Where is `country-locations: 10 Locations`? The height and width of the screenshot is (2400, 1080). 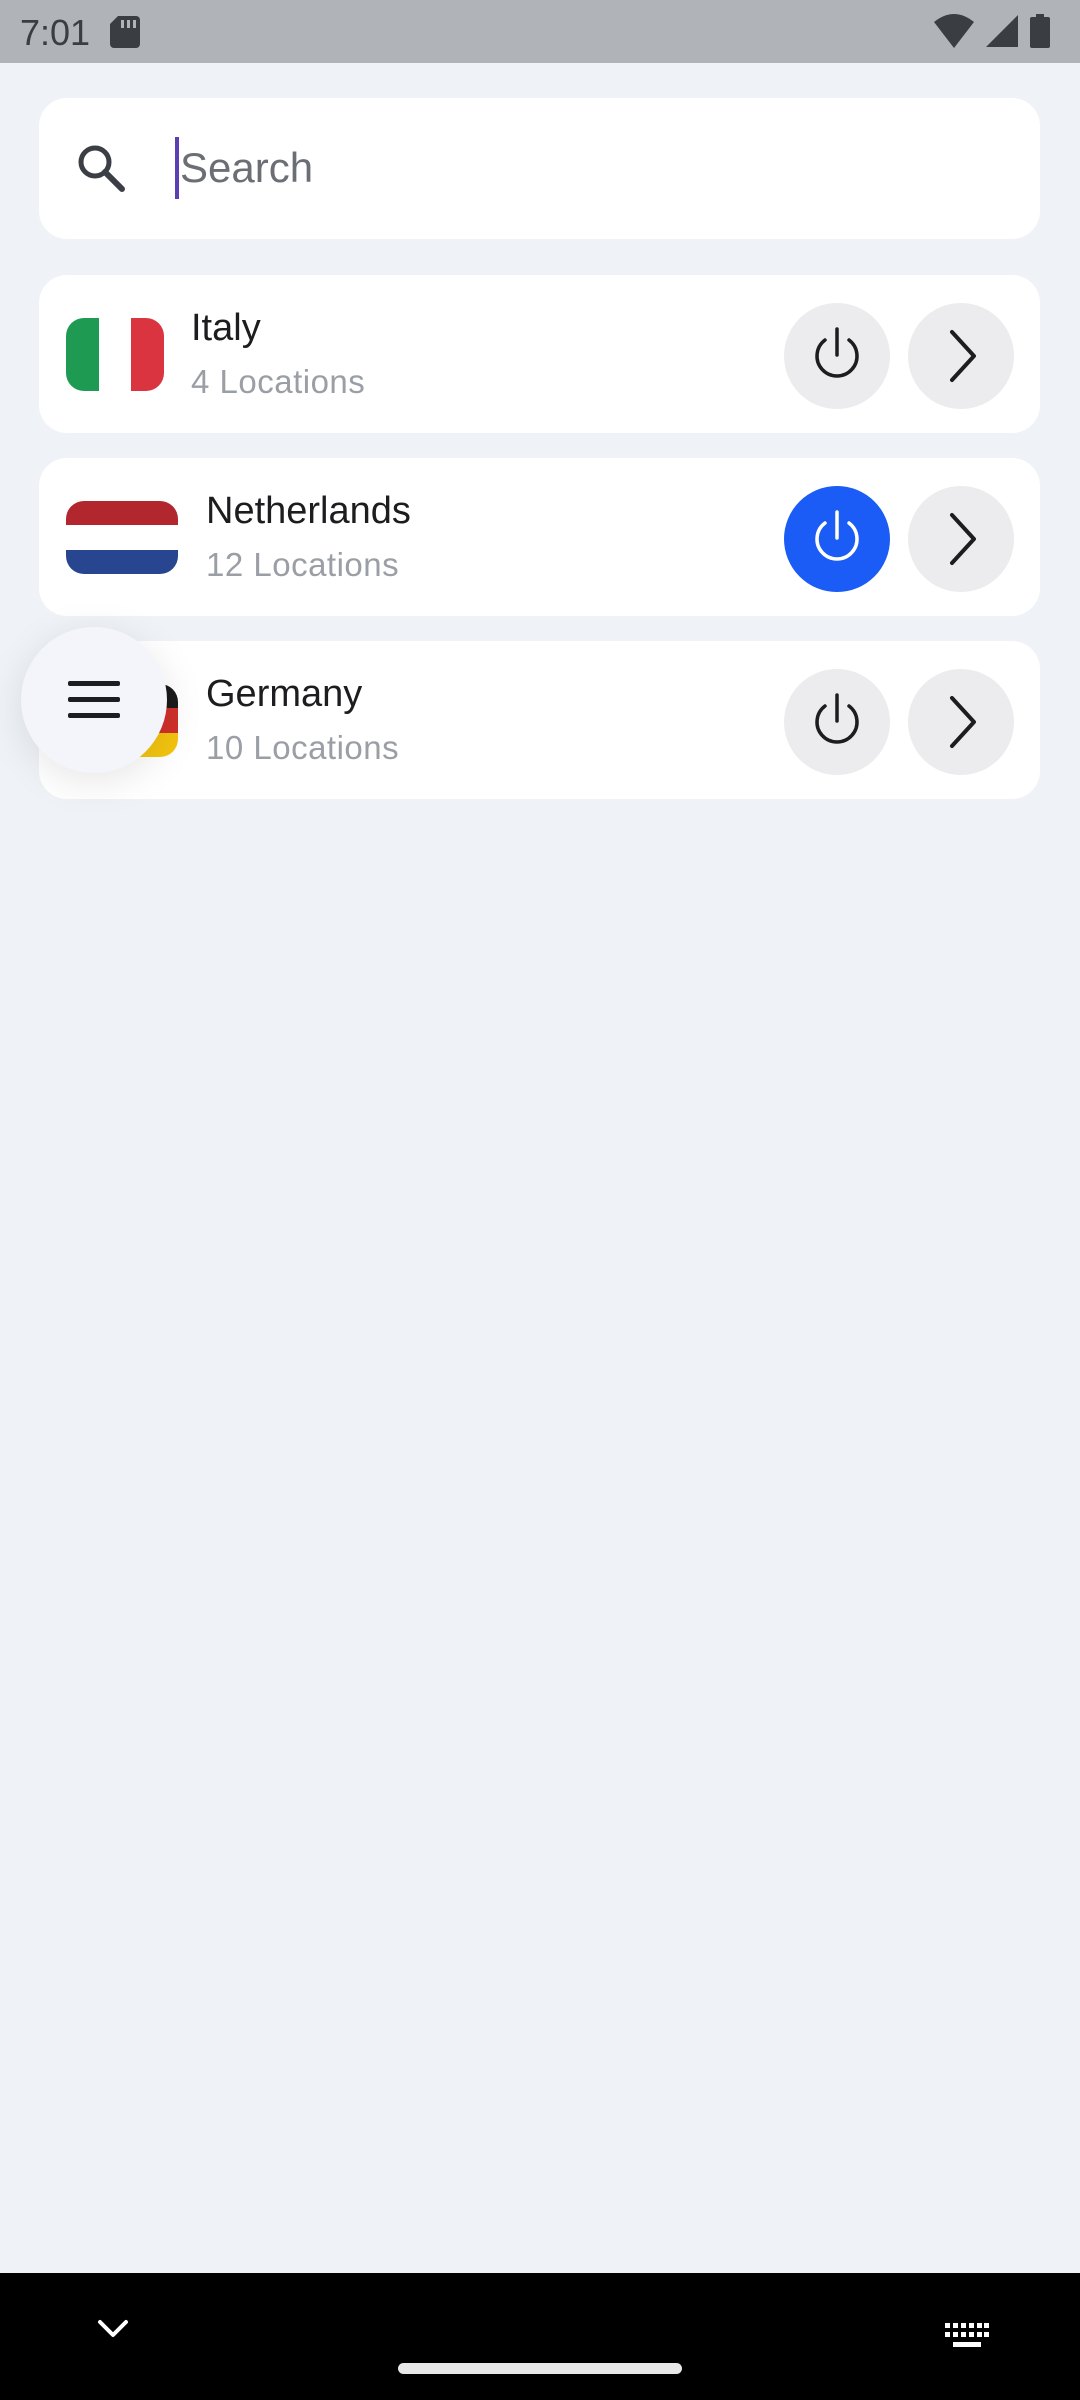
country-locations: 10 Locations is located at coordinates (303, 747).